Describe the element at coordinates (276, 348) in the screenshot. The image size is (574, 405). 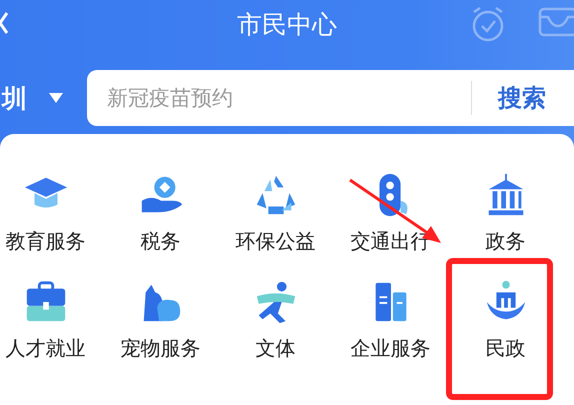
I see `service-label: 文体` at that location.